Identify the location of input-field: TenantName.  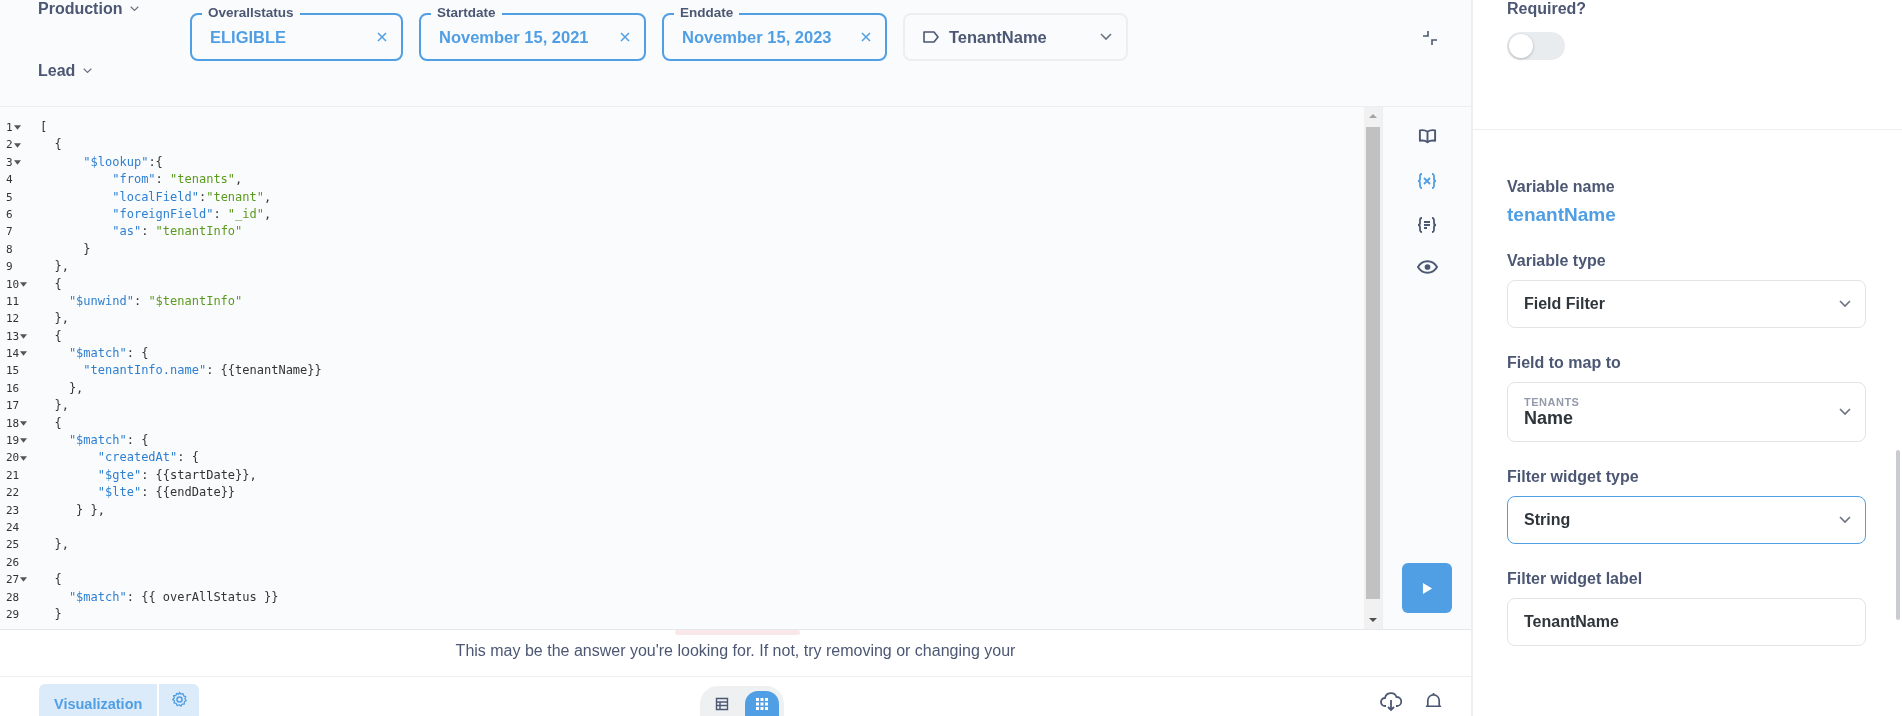
(1686, 622).